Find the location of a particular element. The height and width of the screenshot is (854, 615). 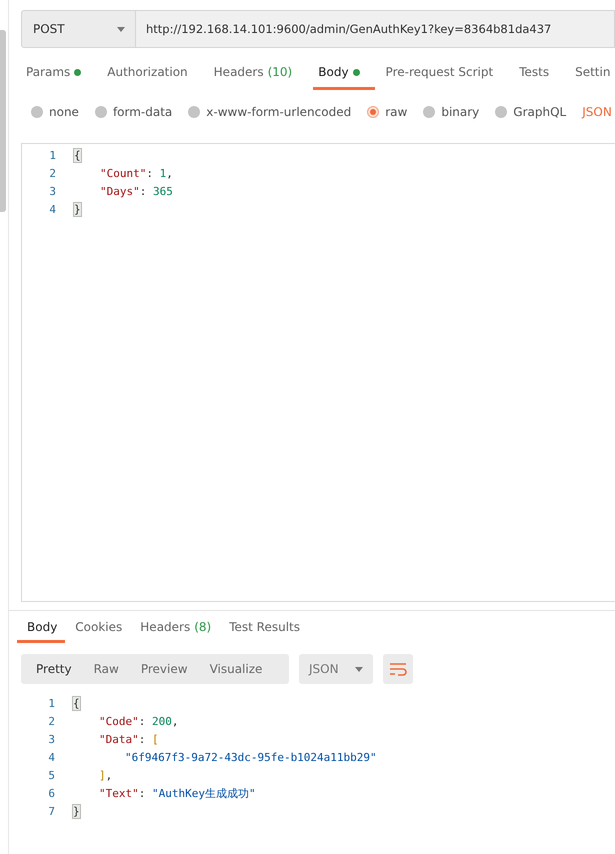

response-tab: Headers (8) is located at coordinates (175, 629).